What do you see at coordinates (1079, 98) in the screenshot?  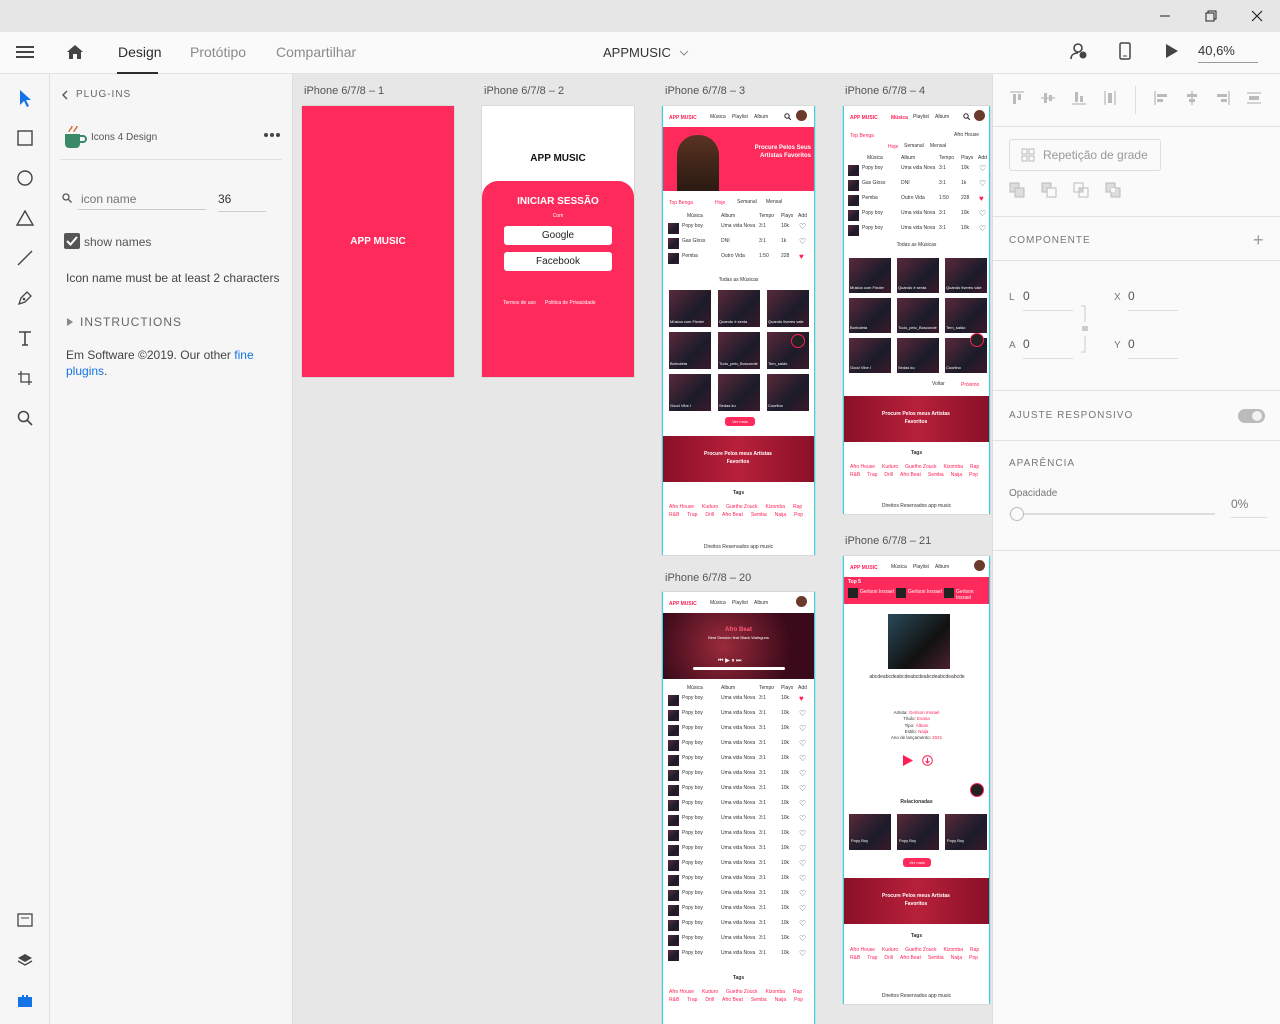 I see `align-bottom-icon` at bounding box center [1079, 98].